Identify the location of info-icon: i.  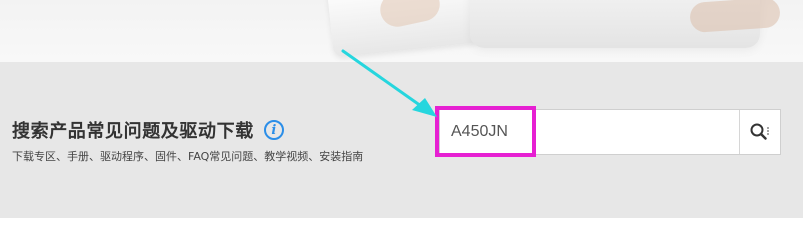
(273, 130).